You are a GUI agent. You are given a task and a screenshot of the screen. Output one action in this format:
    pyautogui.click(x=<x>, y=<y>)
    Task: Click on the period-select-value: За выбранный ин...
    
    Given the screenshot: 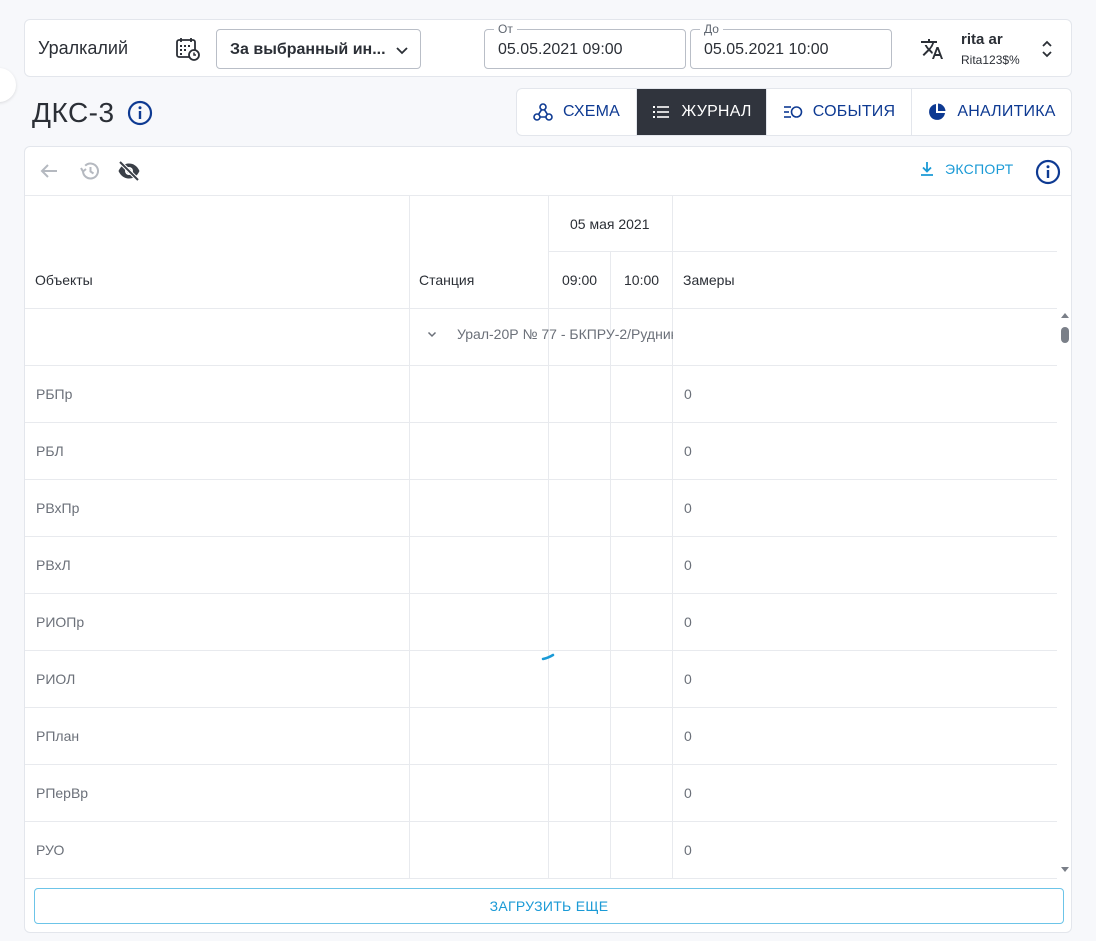 What is the action you would take?
    pyautogui.click(x=308, y=49)
    